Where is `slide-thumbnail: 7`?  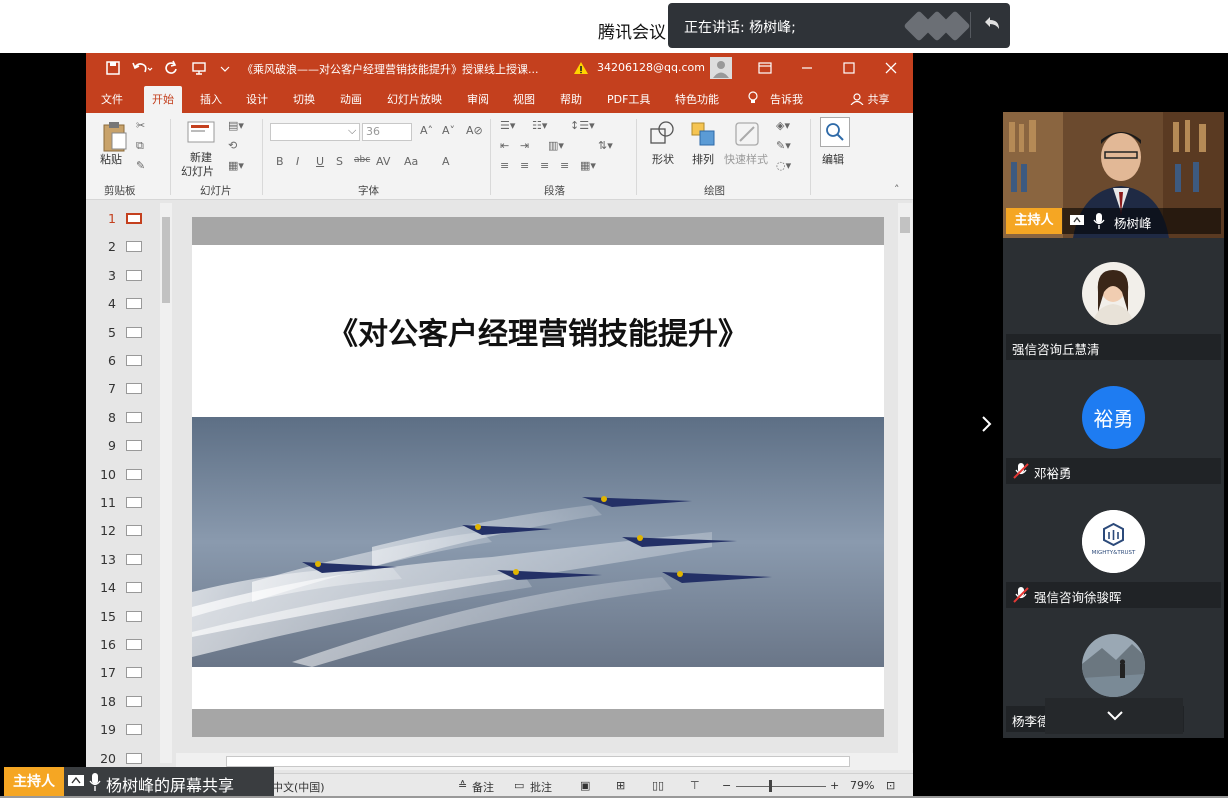
slide-thumbnail: 7 is located at coordinates (121, 391).